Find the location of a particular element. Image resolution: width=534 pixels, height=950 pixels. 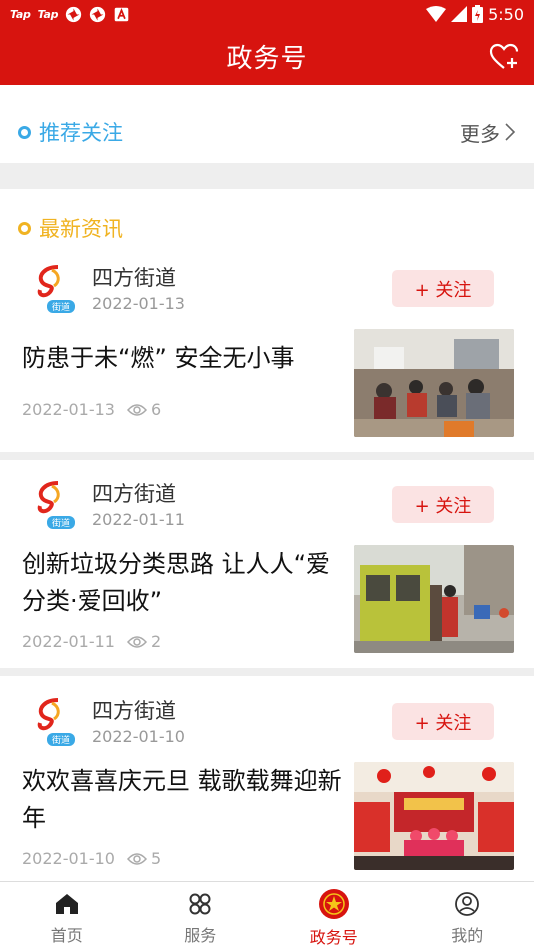

recommend-dot is located at coordinates (24, 132).